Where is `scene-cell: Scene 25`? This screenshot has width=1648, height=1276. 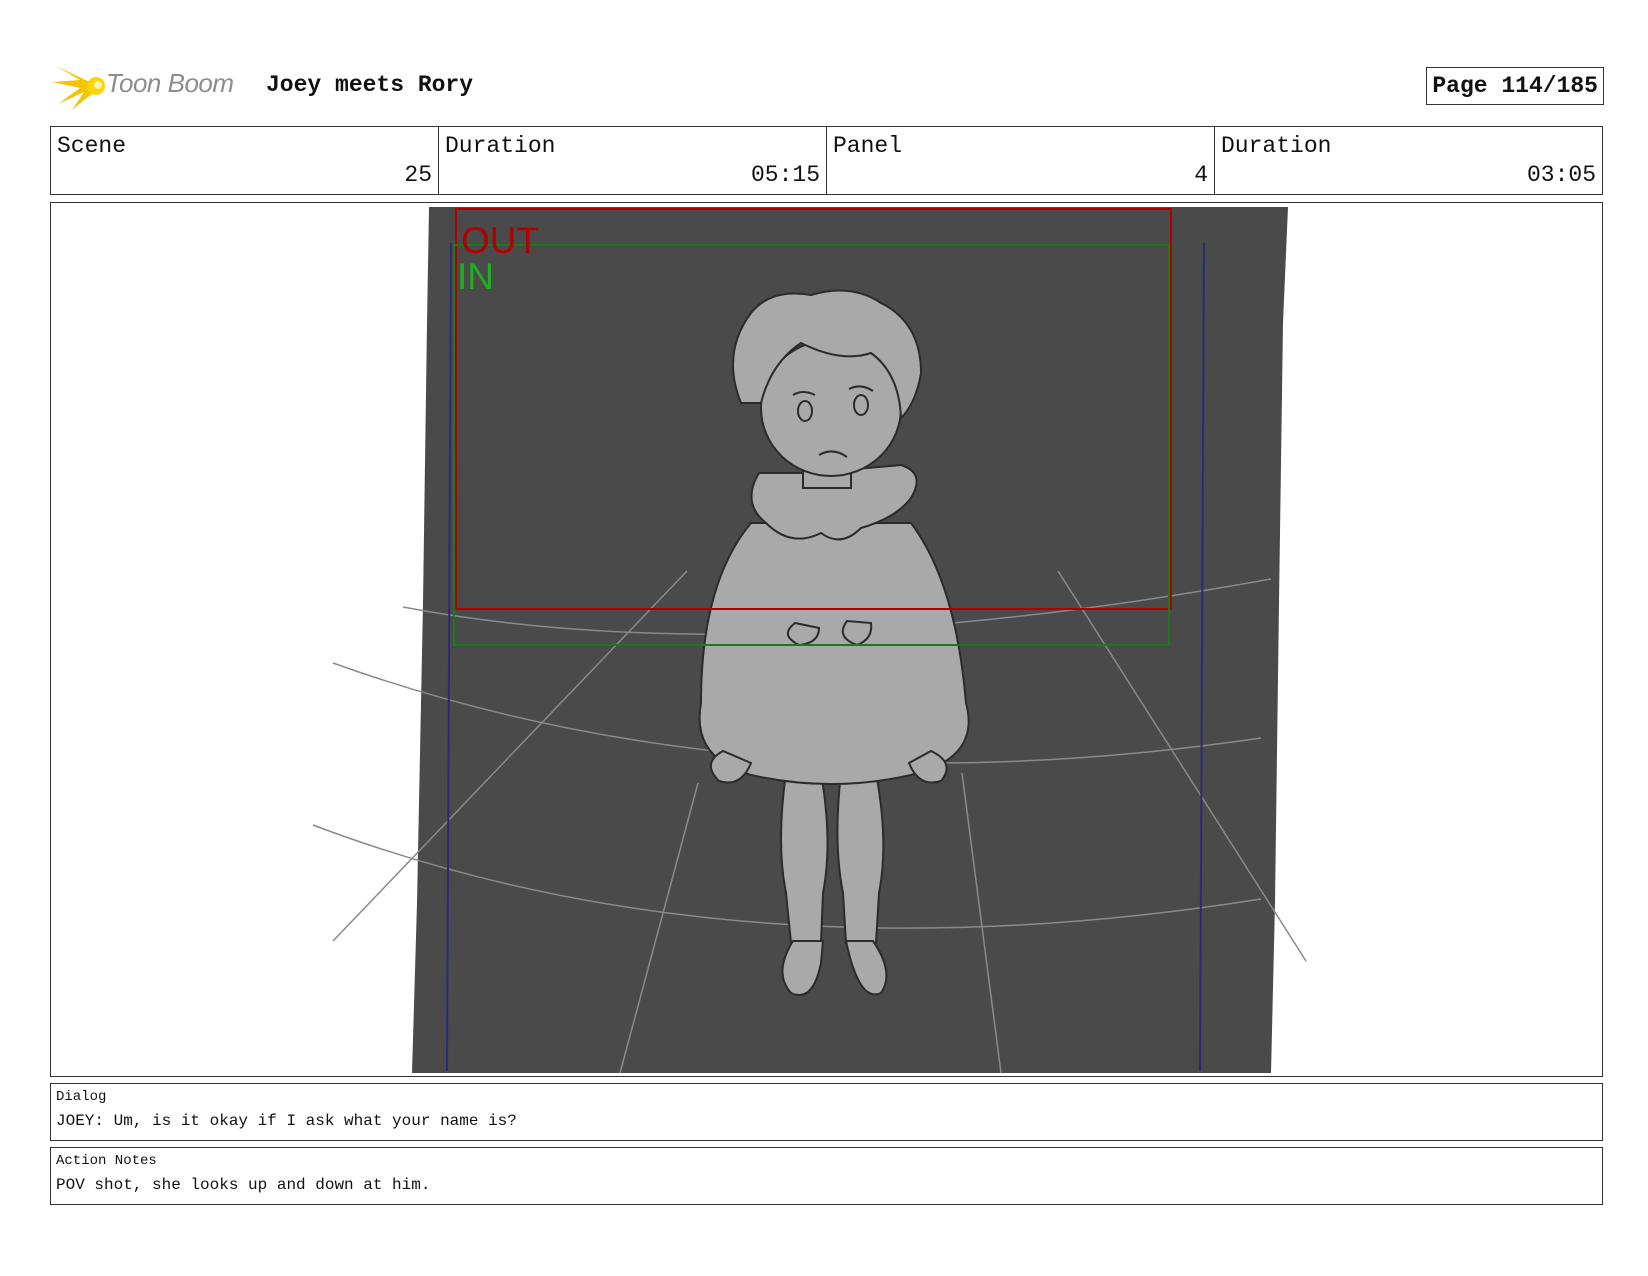 scene-cell: Scene 25 is located at coordinates (245, 160).